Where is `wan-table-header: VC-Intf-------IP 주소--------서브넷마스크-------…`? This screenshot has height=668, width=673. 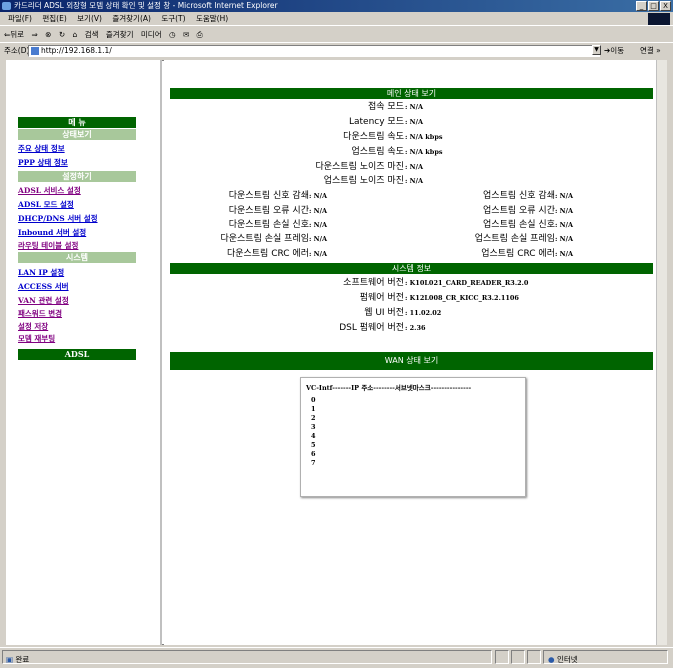 wan-table-header: VC-Intf-------IP 주소--------서브넷마스크-------… is located at coordinates (389, 388).